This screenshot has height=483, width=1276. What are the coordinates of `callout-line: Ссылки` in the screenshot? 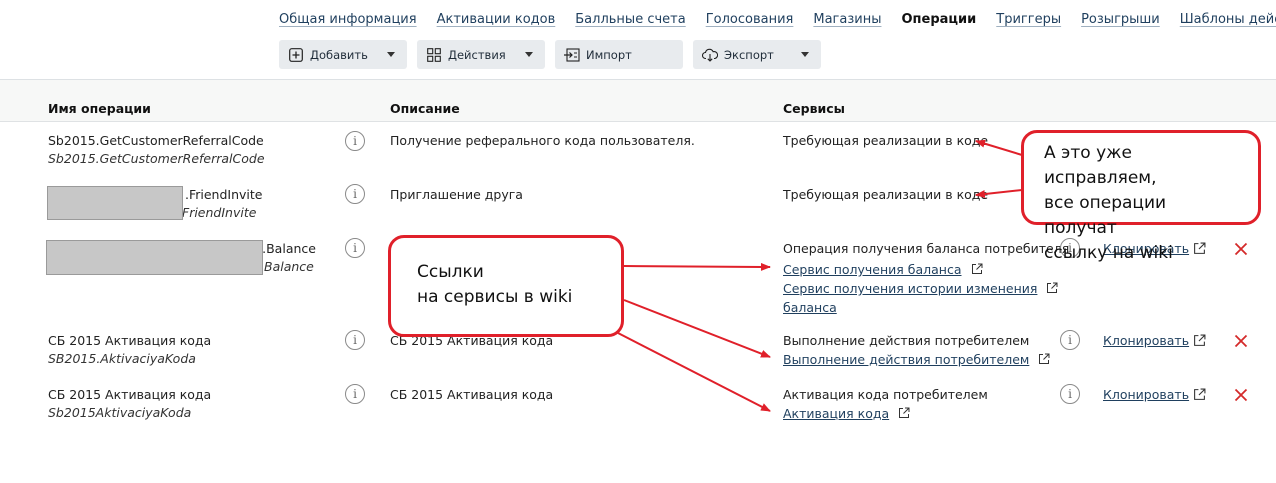 It's located at (450, 272).